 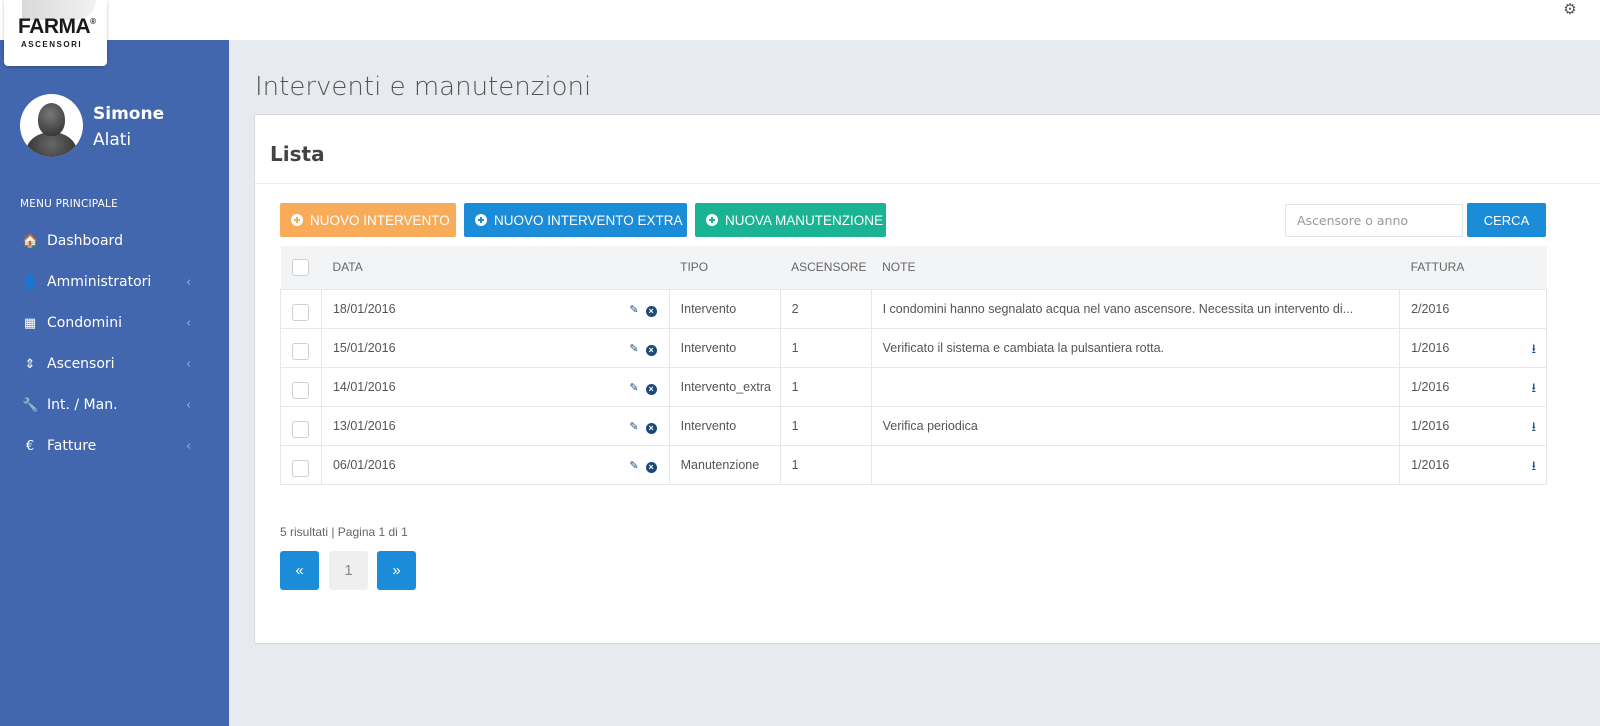 I want to click on pagination-next-button: », so click(x=396, y=570).